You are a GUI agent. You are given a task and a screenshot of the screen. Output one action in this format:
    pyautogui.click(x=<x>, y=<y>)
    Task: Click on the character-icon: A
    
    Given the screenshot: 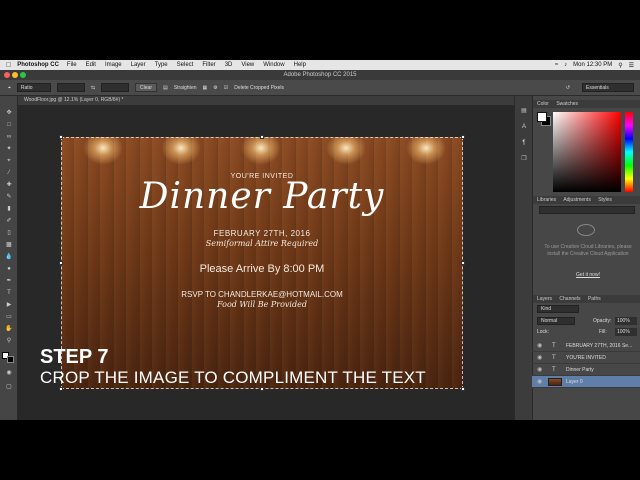 What is the action you would take?
    pyautogui.click(x=524, y=127)
    